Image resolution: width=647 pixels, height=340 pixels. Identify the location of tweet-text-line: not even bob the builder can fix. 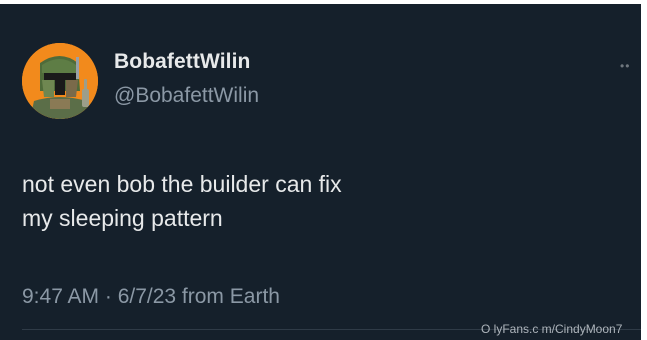
(182, 184).